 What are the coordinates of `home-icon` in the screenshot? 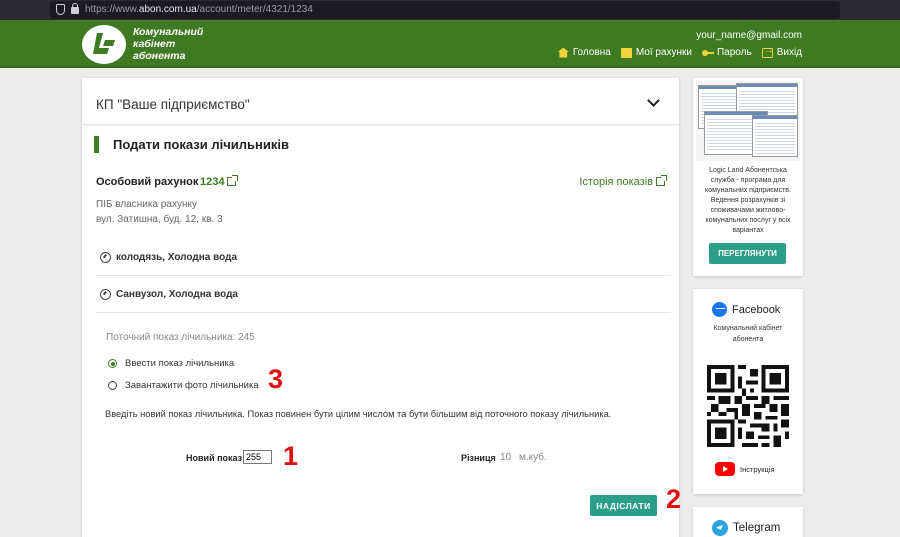 It's located at (563, 52).